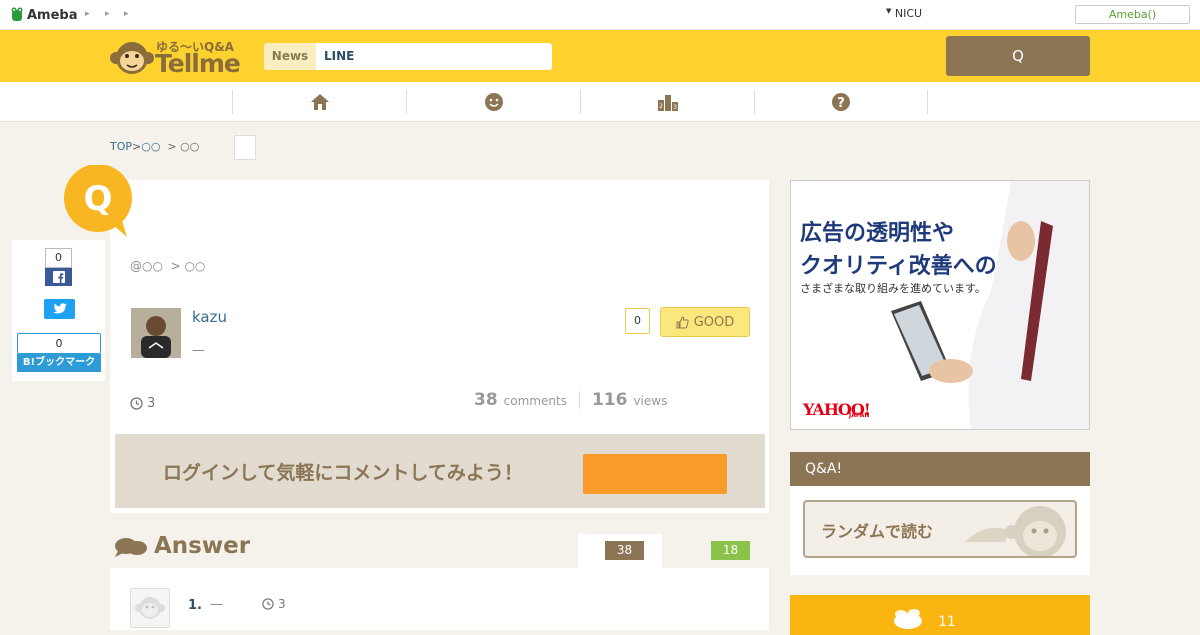  I want to click on answer-avatar, so click(150, 608).